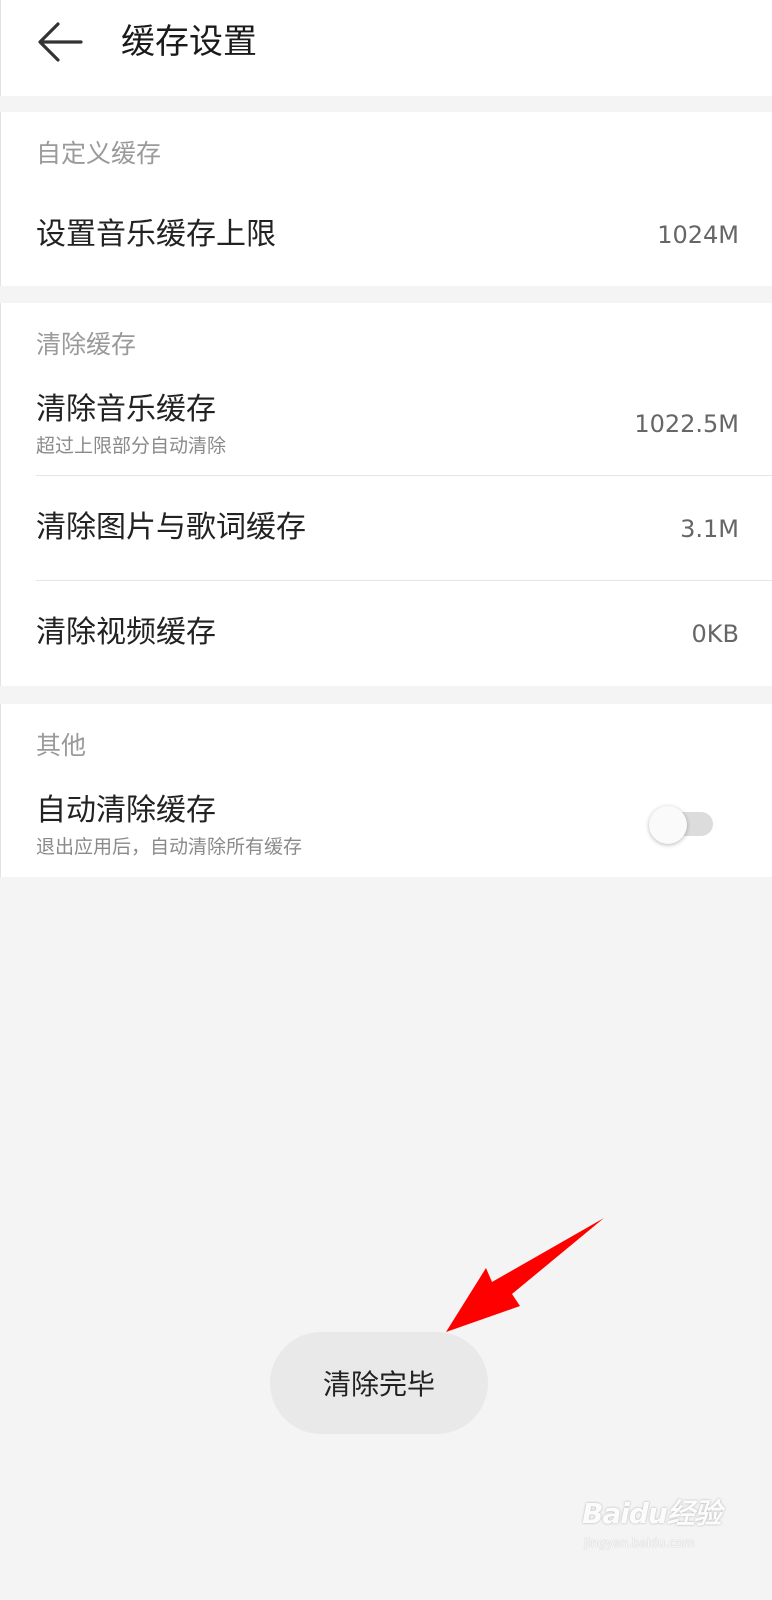  I want to click on section-custom-cache: 自定义缓存 设置音乐缓存上限 1024M, so click(386, 199).